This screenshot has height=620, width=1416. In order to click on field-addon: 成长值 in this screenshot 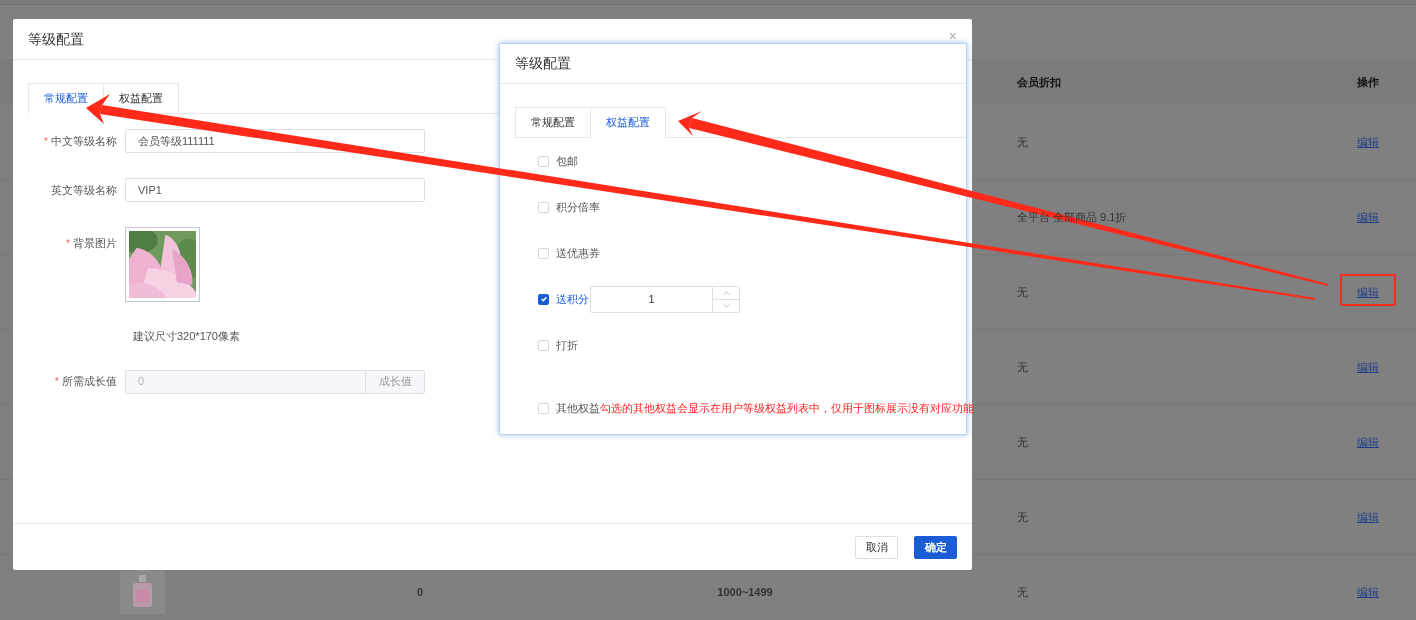, I will do `click(395, 381)`.